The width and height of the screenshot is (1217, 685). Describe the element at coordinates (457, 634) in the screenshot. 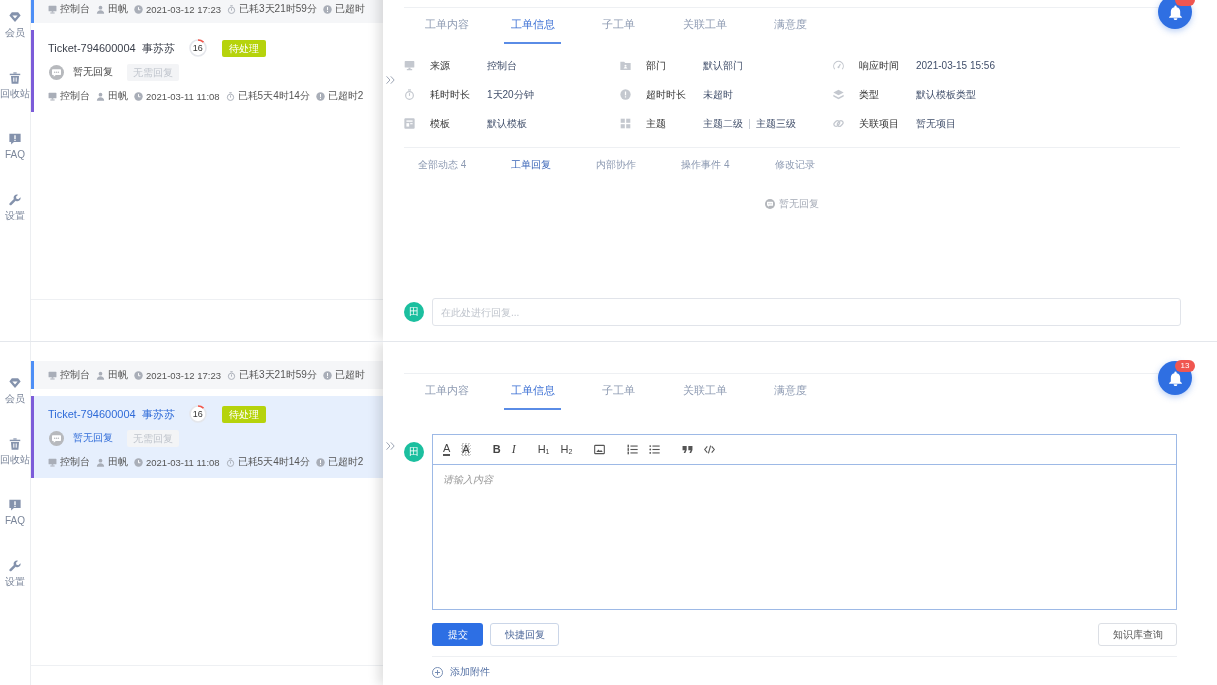

I see `submit-button: 提交` at that location.